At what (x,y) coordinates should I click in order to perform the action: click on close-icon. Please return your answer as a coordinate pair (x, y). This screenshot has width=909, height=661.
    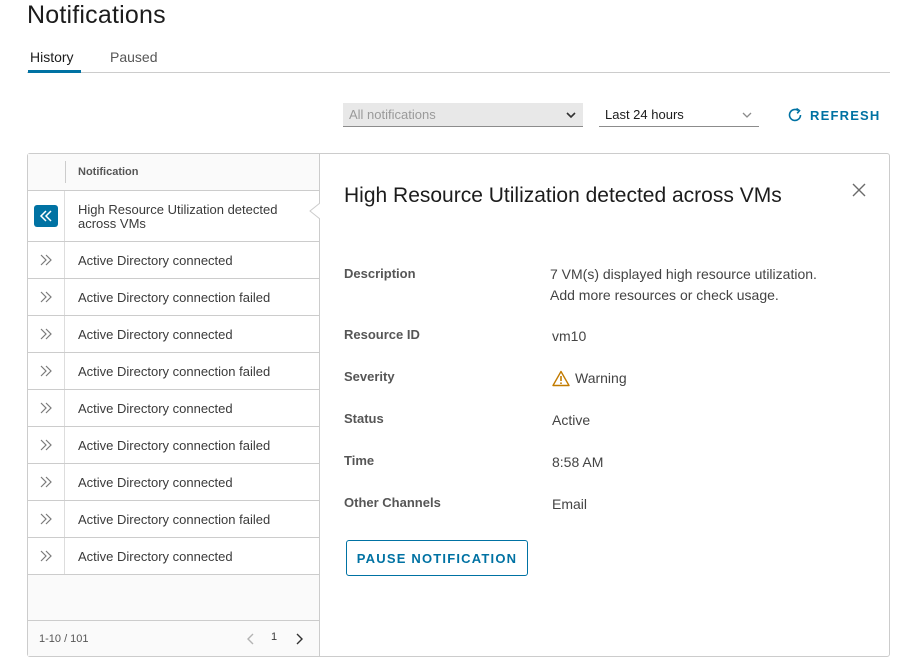
    Looking at the image, I should click on (859, 190).